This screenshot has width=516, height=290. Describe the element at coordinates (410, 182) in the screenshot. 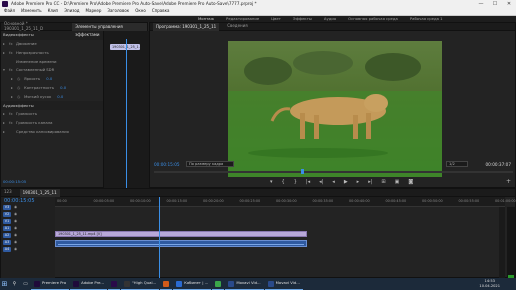

I see `export-frame-button: ◙` at that location.